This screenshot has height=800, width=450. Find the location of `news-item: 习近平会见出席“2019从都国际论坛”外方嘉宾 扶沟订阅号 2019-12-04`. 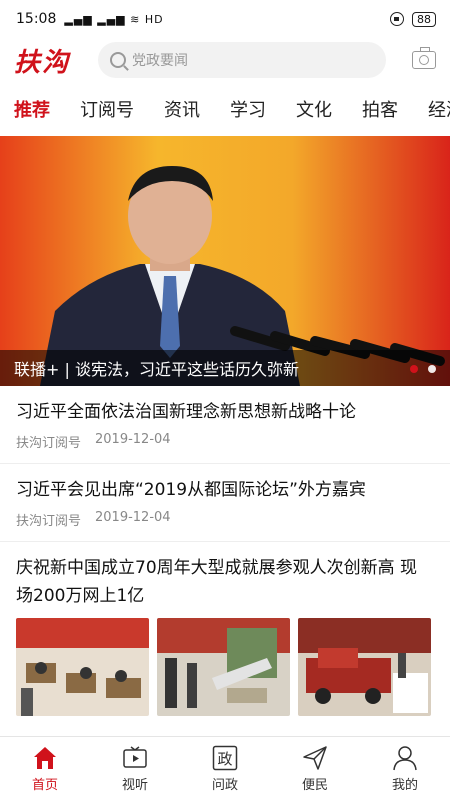

news-item: 习近平会见出席“2019从都国际论坛”外方嘉宾 扶沟订阅号 2019-12-04 is located at coordinates (225, 503).